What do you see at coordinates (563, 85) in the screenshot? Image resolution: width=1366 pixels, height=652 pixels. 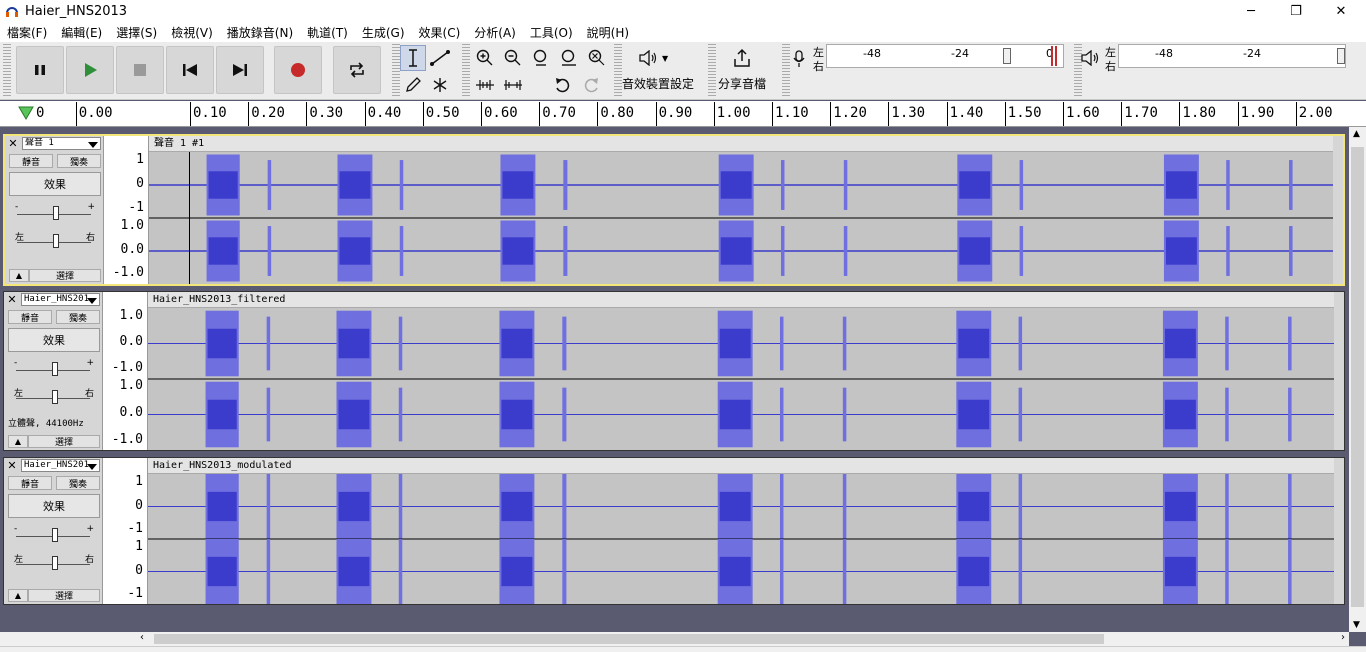 I see `undo-button` at bounding box center [563, 85].